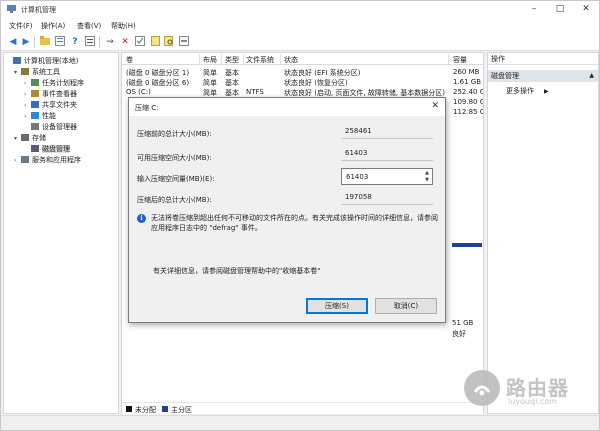 This screenshot has width=600, height=431. Describe the element at coordinates (184, 42) in the screenshot. I see `more-icon` at that location.